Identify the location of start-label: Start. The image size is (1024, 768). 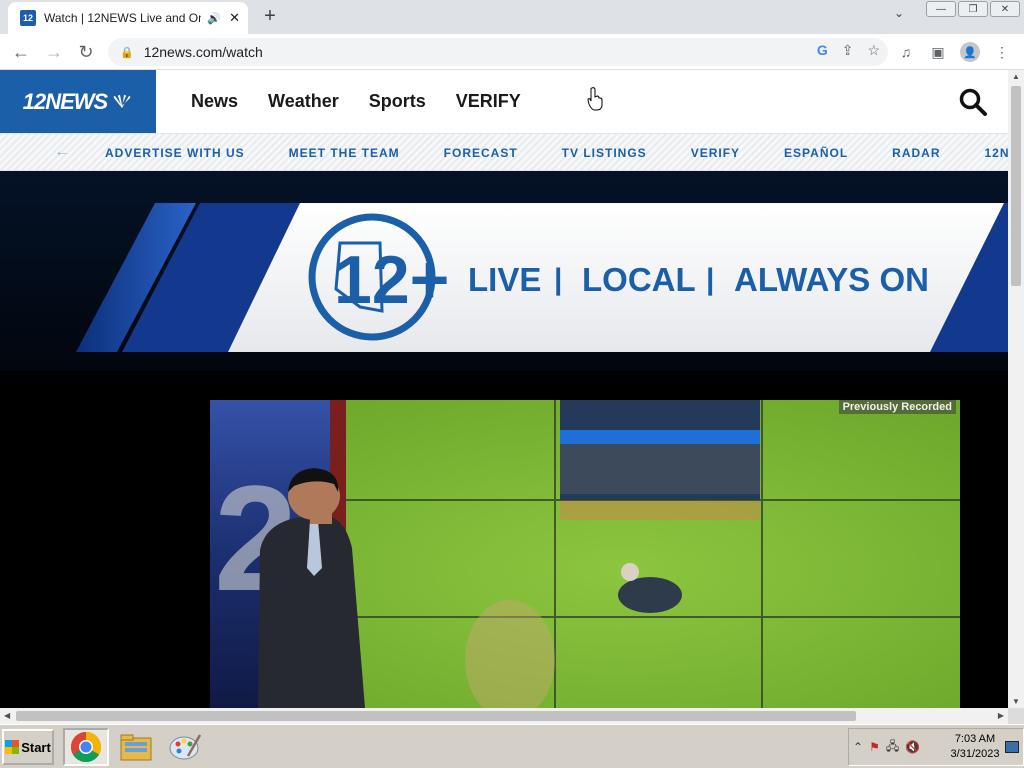
(36, 747).